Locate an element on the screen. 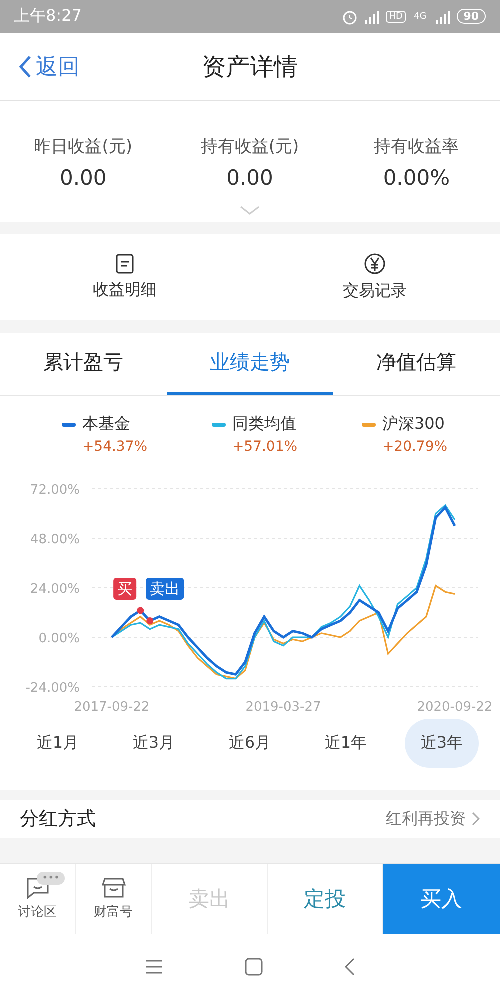 The image size is (500, 1000). dividend-label: 分红方式 is located at coordinates (58, 819).